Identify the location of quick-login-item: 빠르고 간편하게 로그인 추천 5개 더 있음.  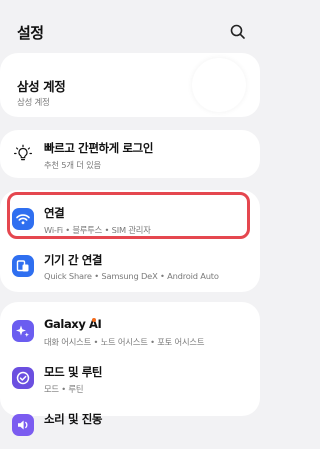
(130, 154).